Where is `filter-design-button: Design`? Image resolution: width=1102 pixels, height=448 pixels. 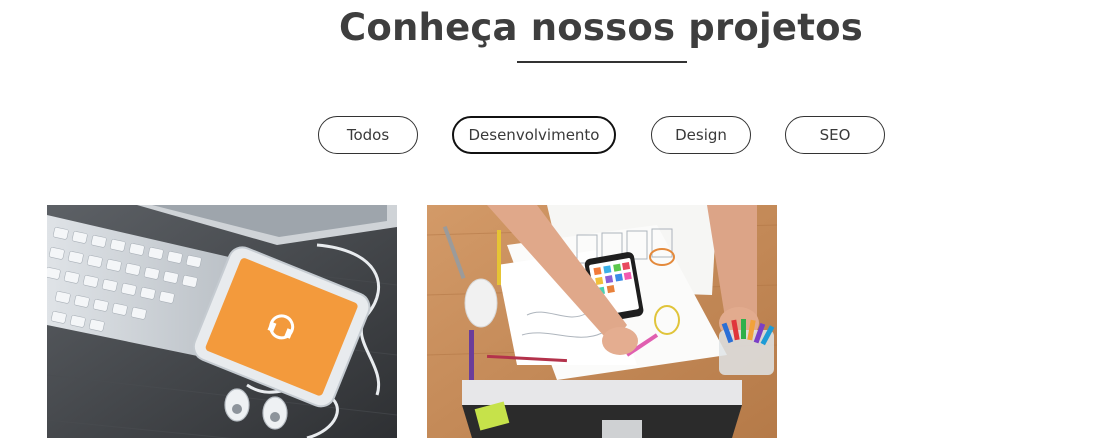
filter-design-button: Design is located at coordinates (701, 135).